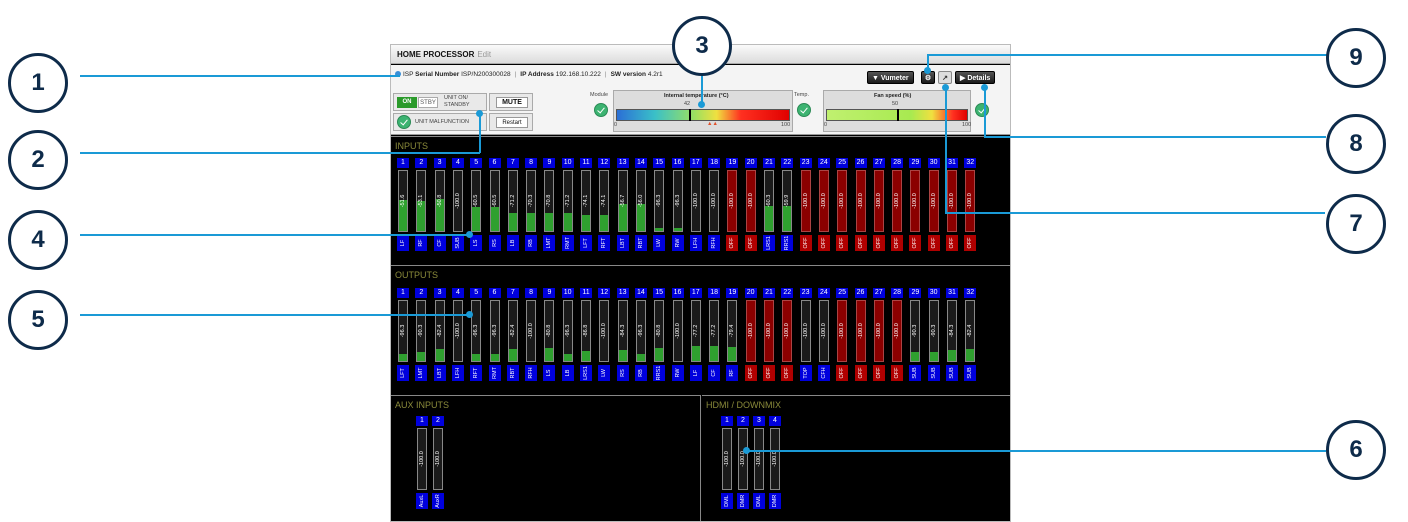 The height and width of the screenshot is (522, 1408). What do you see at coordinates (640, 335) in the screenshot?
I see `outputs-channel: 14 -96.3 RB` at bounding box center [640, 335].